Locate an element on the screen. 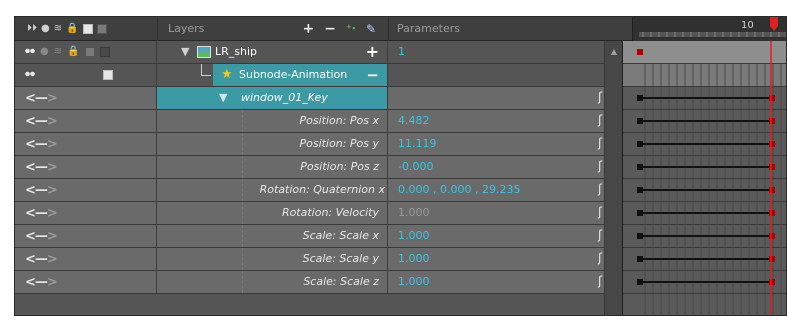  layer-row-window-01-key: <—> ▼ window_01_Key ʃ is located at coordinates (318, 98).